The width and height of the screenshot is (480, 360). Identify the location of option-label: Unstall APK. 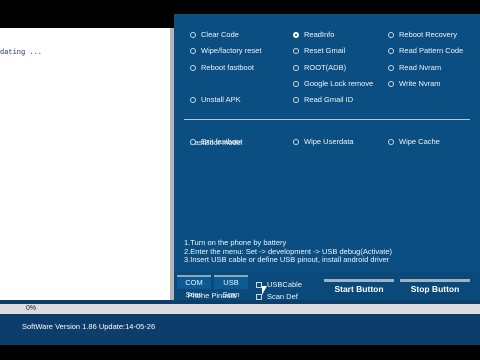
(221, 99).